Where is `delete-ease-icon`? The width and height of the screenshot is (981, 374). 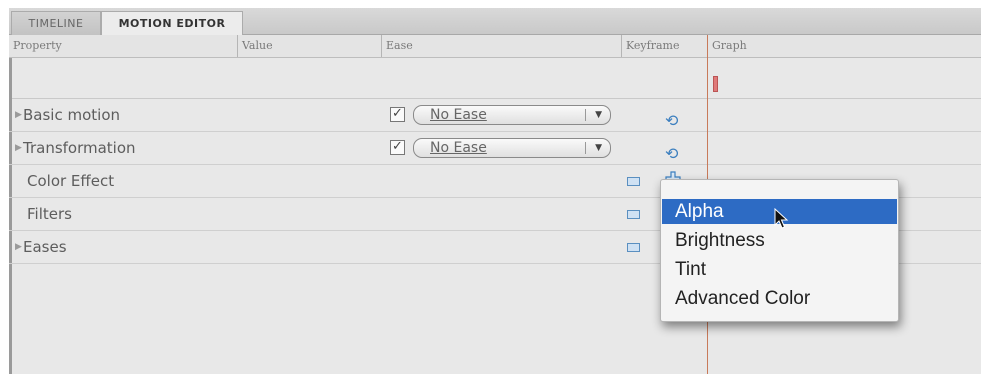
delete-ease-icon is located at coordinates (633, 247).